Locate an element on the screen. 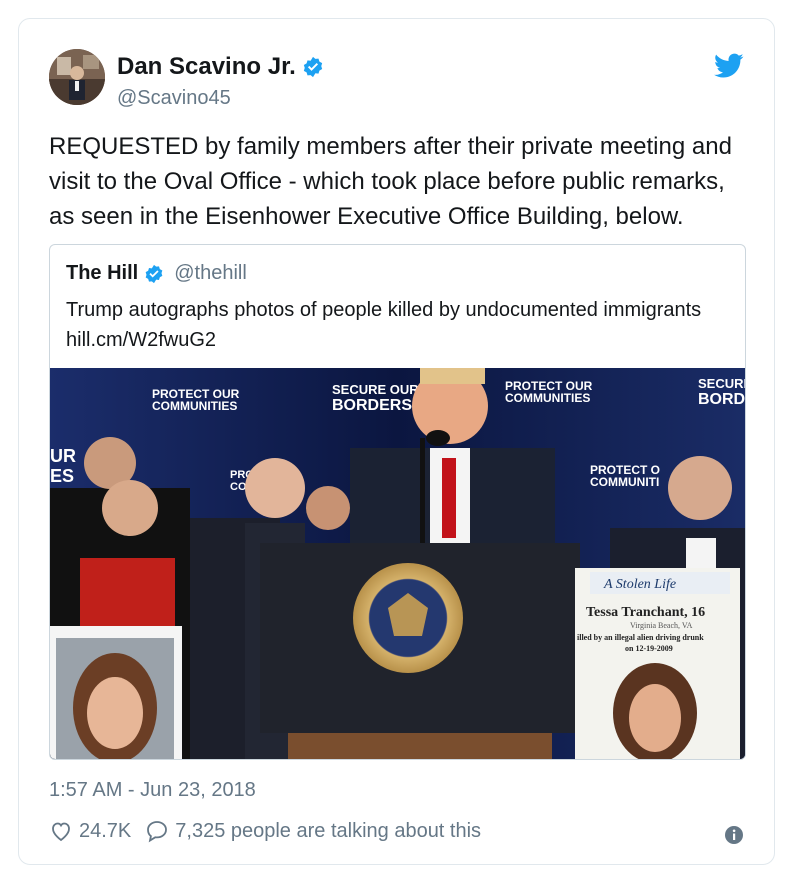  sign-text: SECURE is located at coordinates (721, 383).